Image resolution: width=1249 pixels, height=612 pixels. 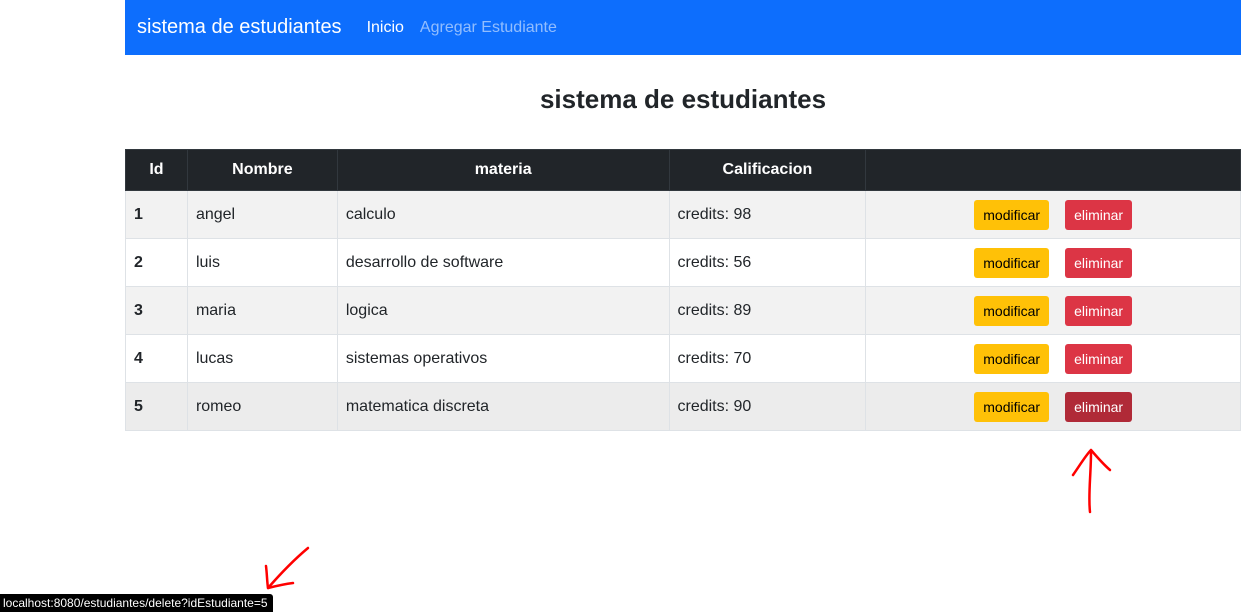 I want to click on red-arrow-up-icon, so click(x=1091, y=481).